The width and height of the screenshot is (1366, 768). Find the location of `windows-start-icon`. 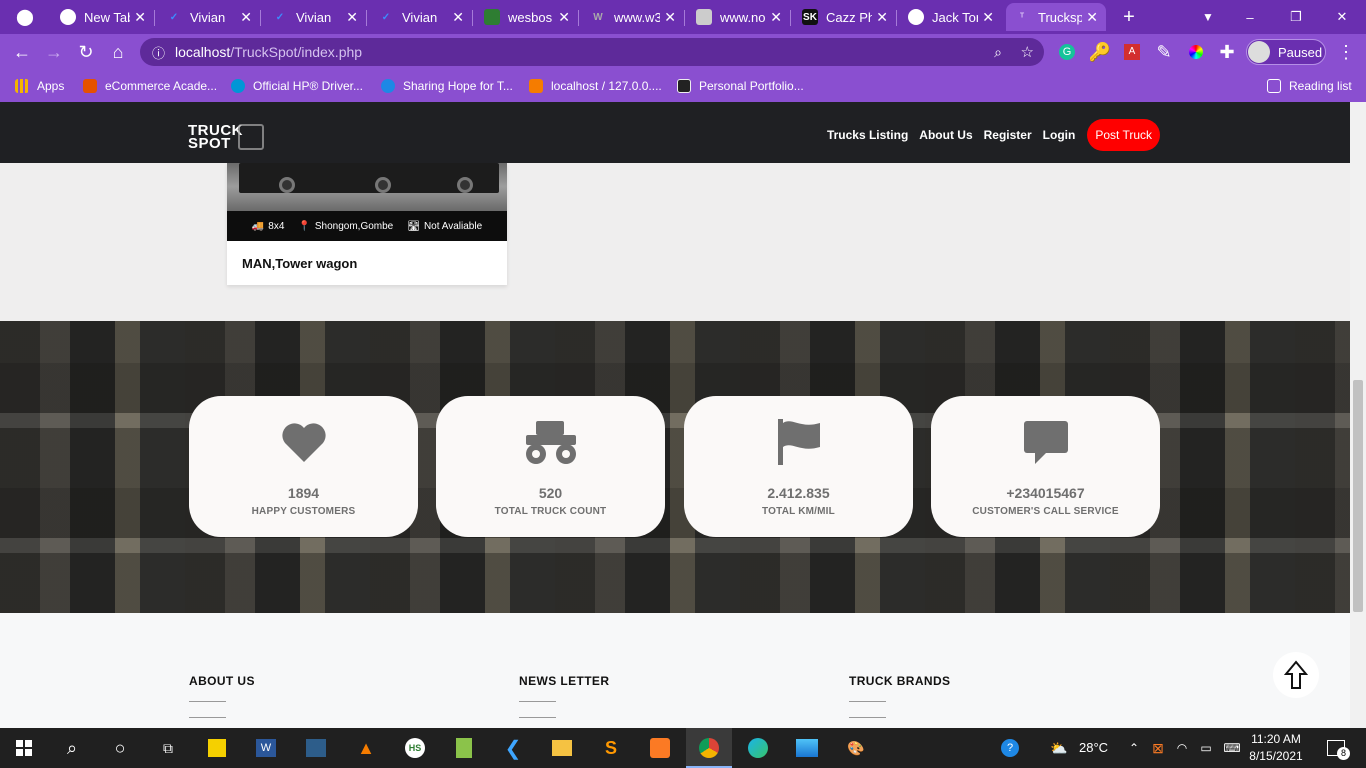

windows-start-icon is located at coordinates (24, 748).